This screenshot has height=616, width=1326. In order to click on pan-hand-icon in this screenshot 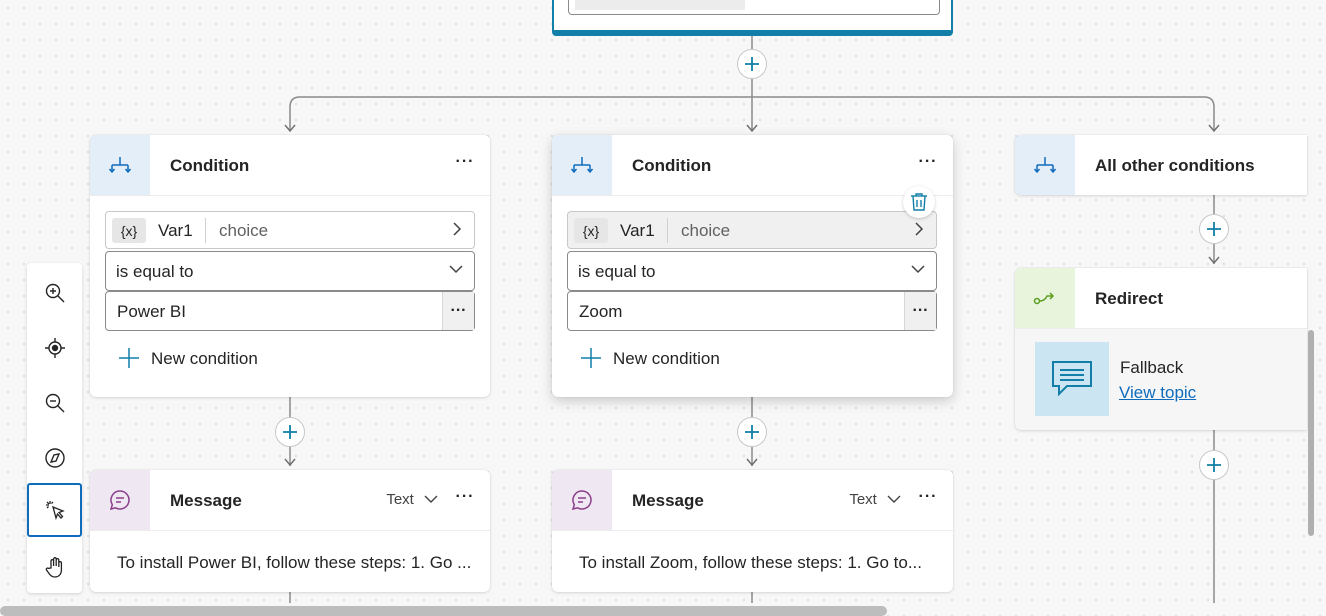, I will do `click(54, 566)`.